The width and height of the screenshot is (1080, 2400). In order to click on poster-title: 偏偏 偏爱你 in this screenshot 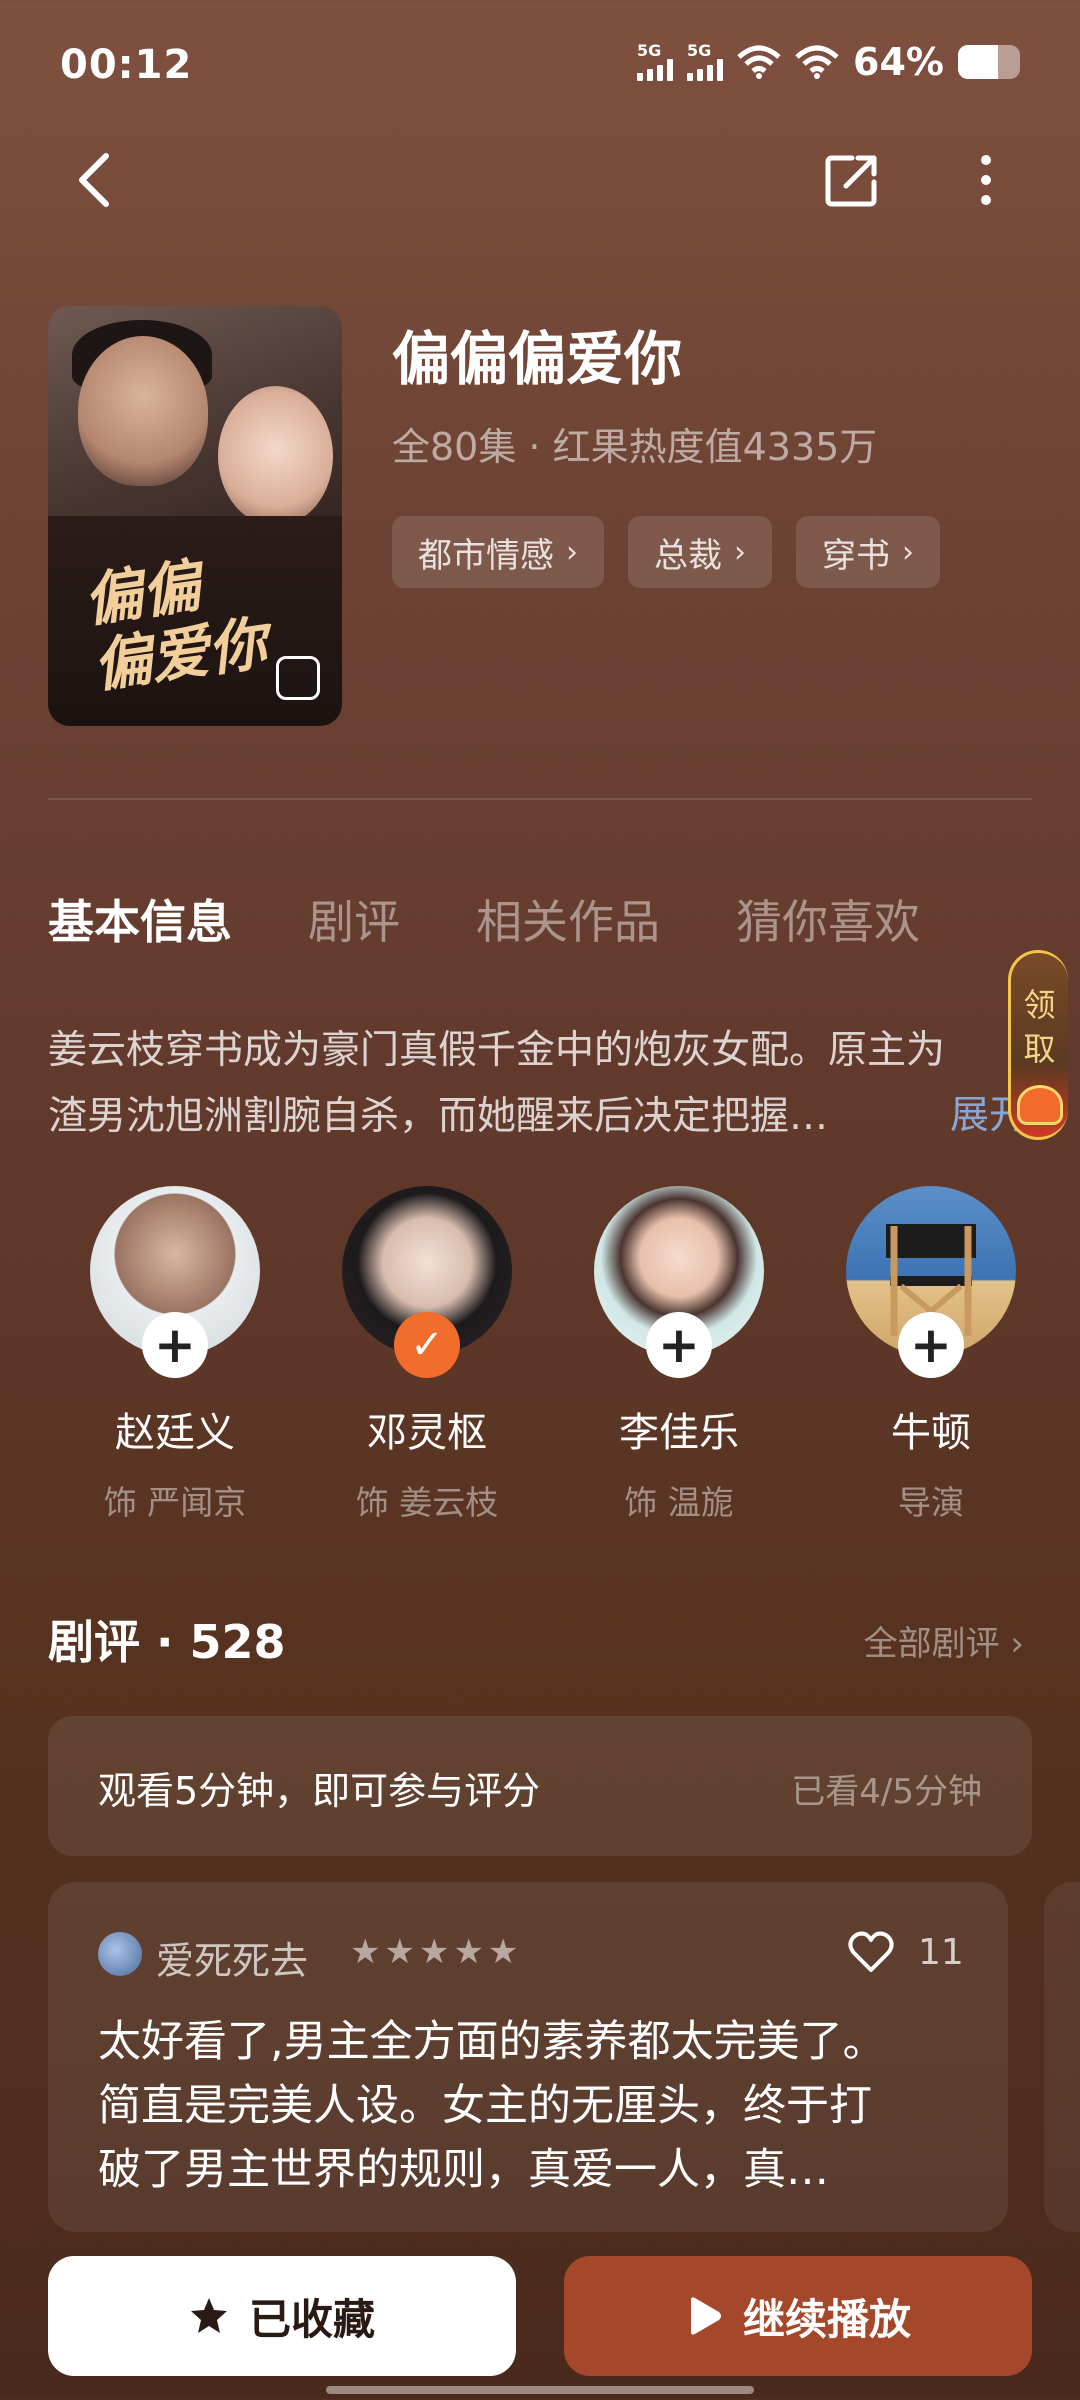, I will do `click(175, 626)`.